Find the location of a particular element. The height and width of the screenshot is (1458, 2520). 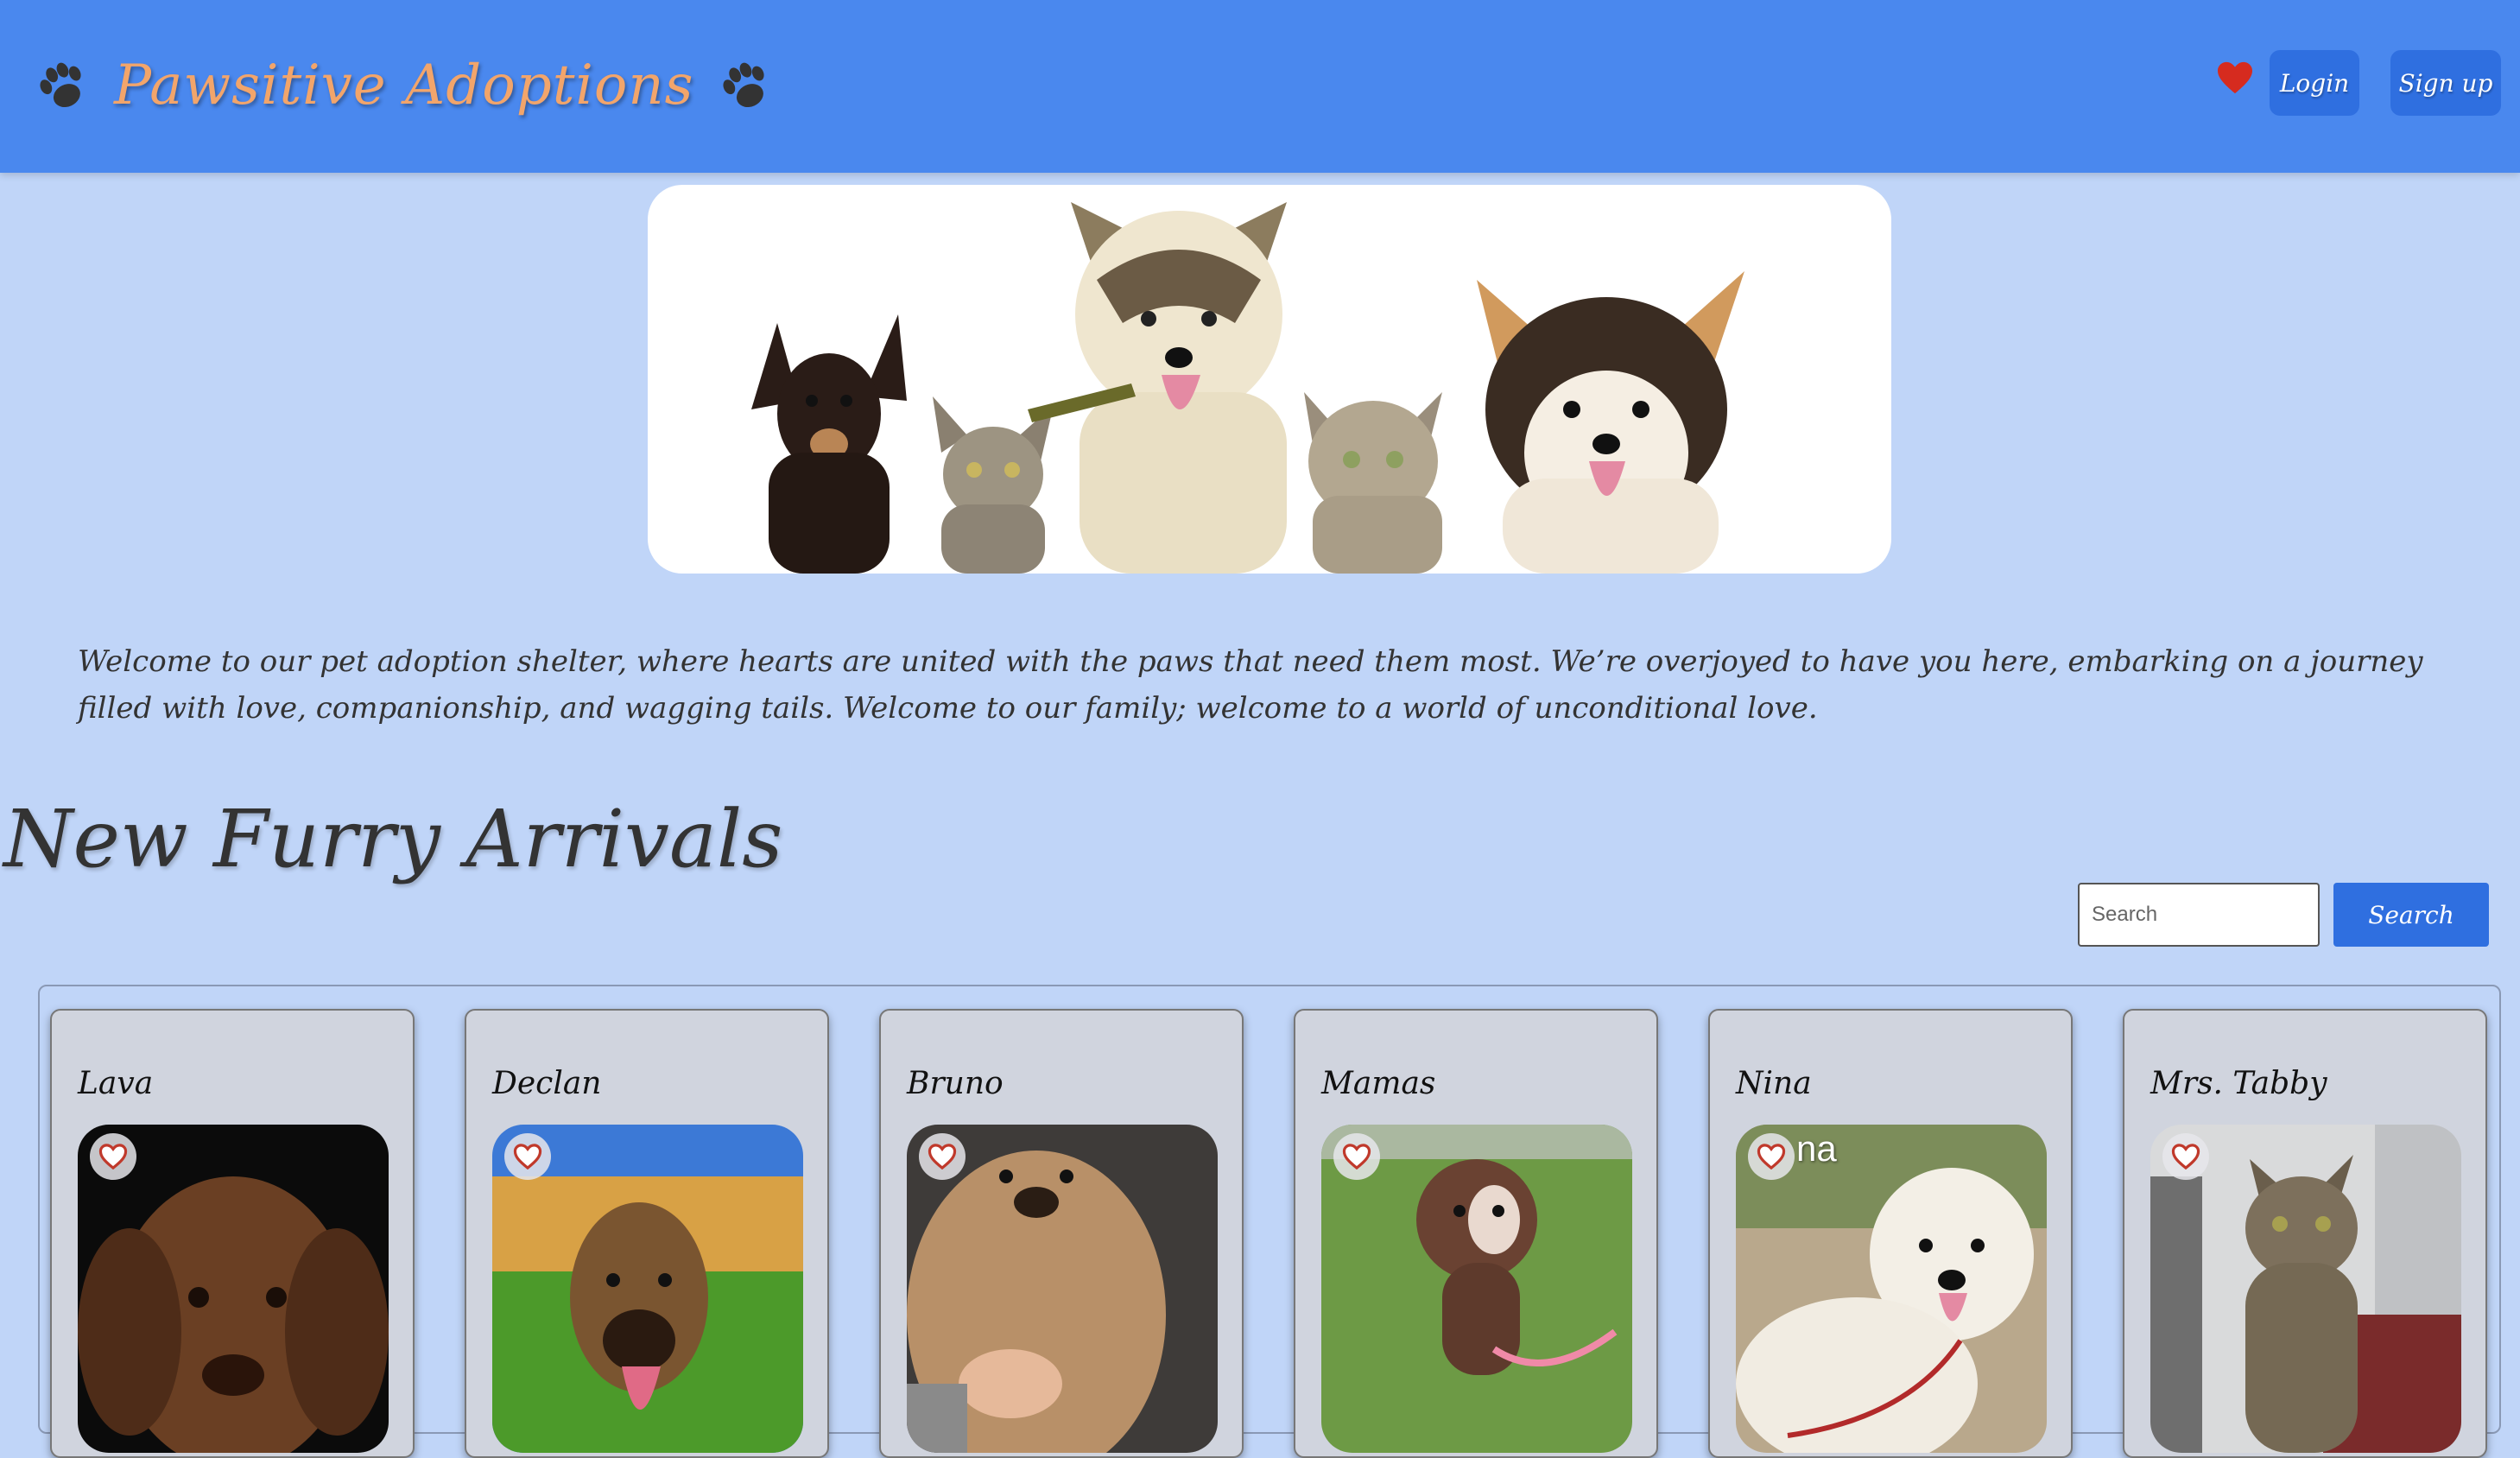

pet-card: Lava is located at coordinates (233, 1233).